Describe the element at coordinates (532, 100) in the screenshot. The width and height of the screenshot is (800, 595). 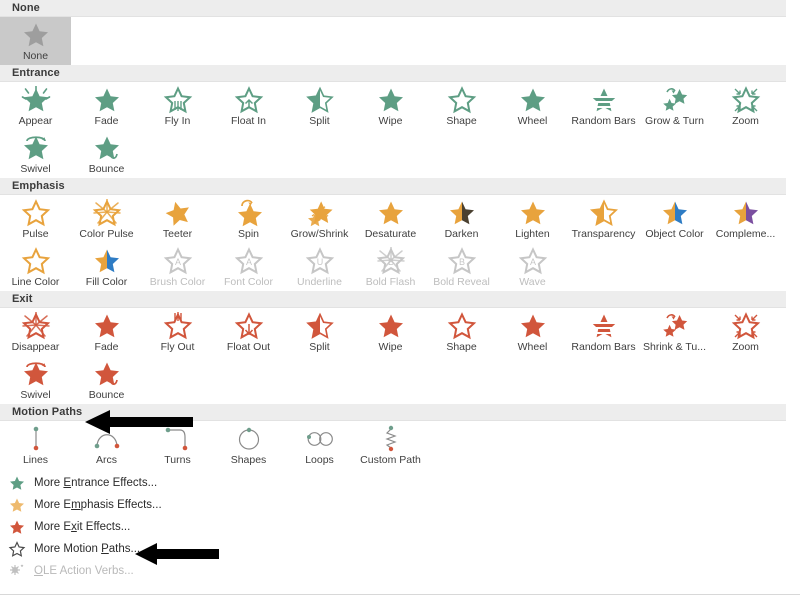
I see `star-wheel-icon` at that location.